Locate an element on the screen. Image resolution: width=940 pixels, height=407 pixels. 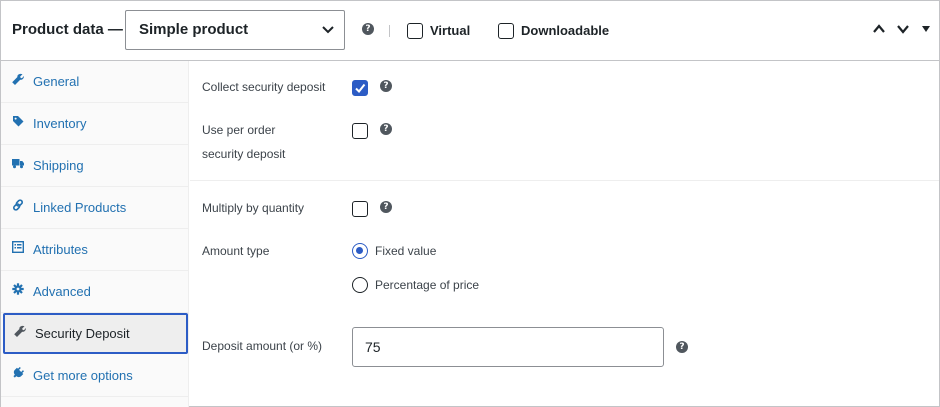
downloadable-checkbox is located at coordinates (506, 31).